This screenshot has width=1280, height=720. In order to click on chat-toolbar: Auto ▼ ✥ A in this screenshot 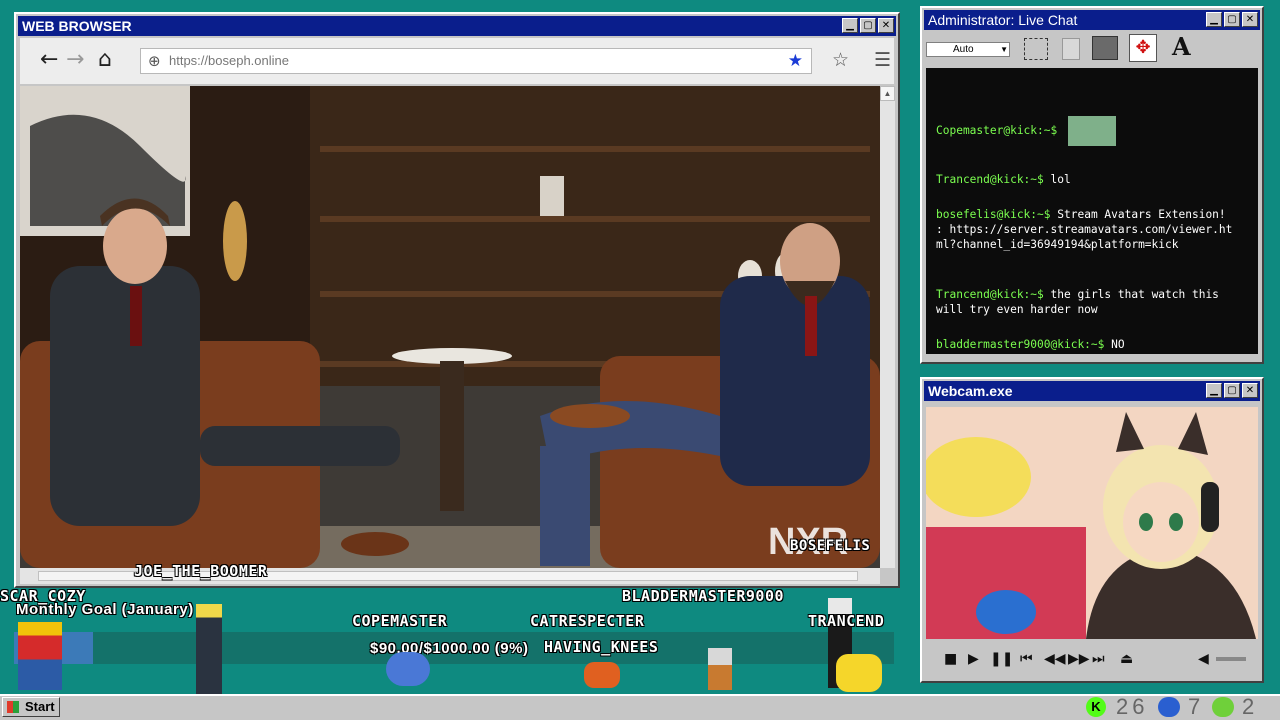, I will do `click(1092, 49)`.